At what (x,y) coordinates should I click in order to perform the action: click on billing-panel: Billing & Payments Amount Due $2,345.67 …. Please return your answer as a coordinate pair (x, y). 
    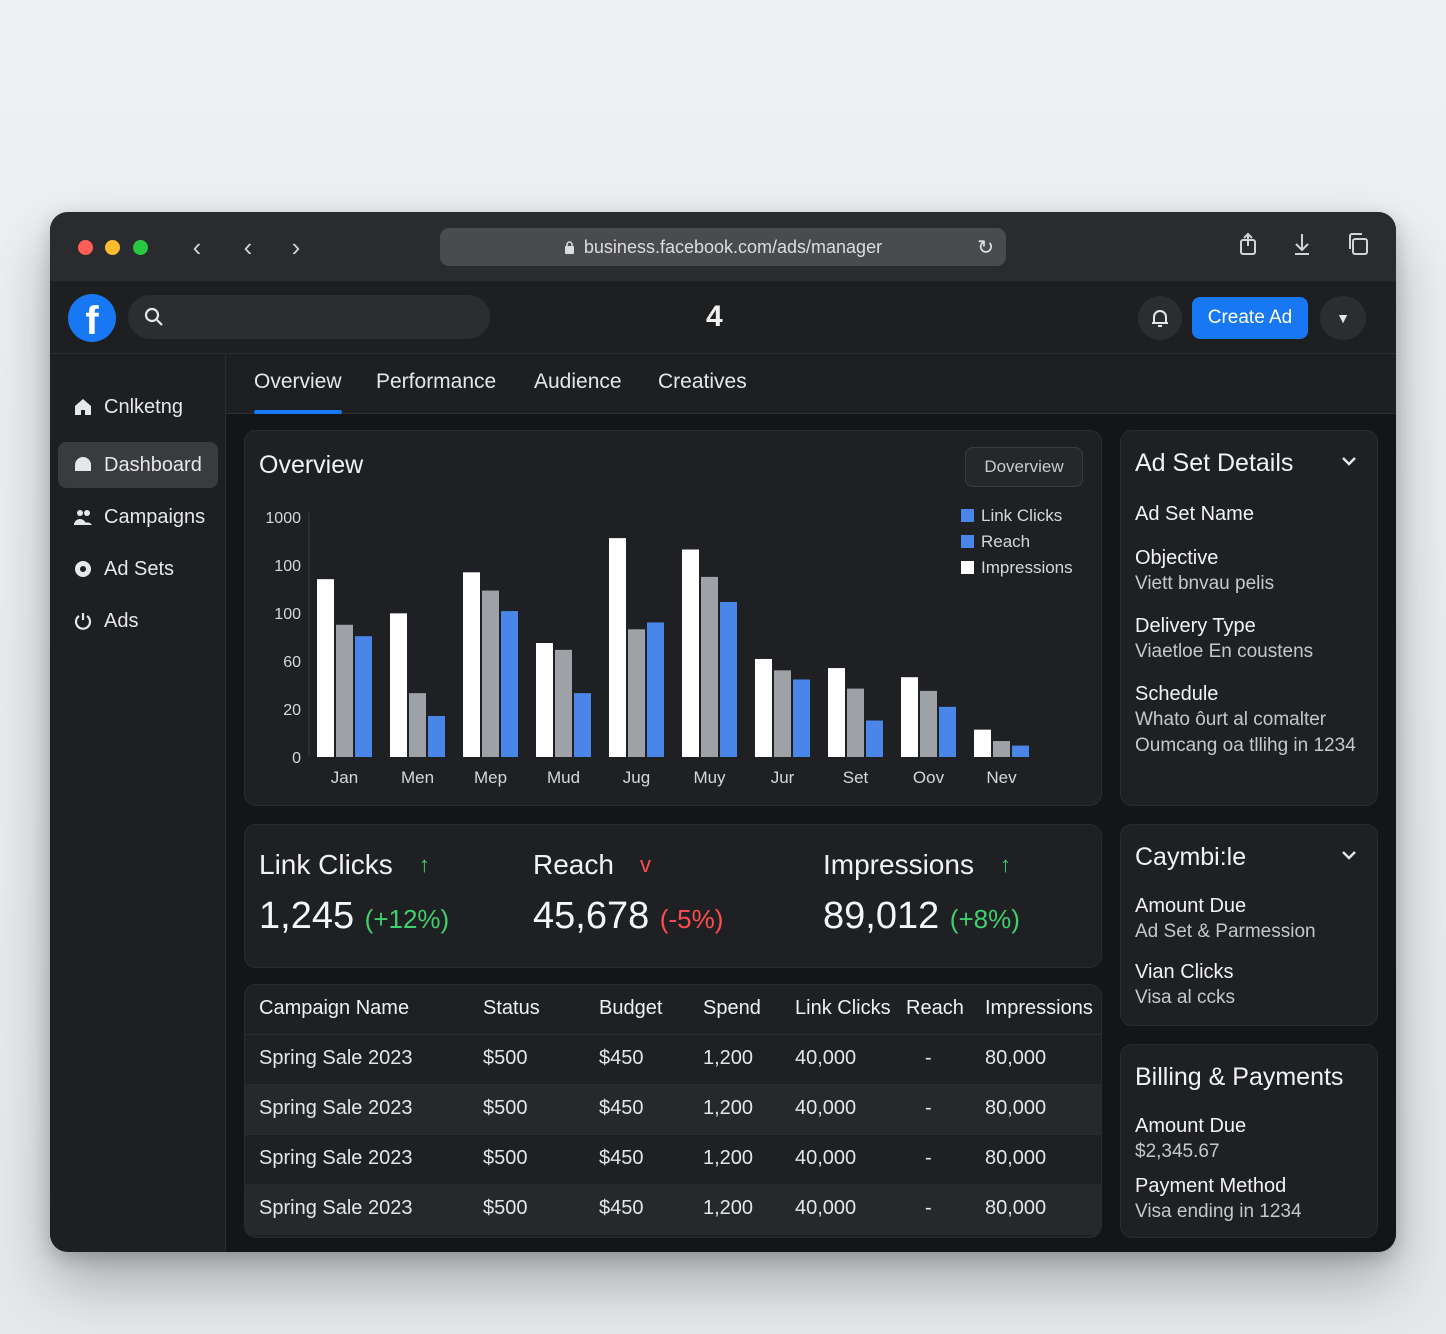
    Looking at the image, I should click on (1249, 1141).